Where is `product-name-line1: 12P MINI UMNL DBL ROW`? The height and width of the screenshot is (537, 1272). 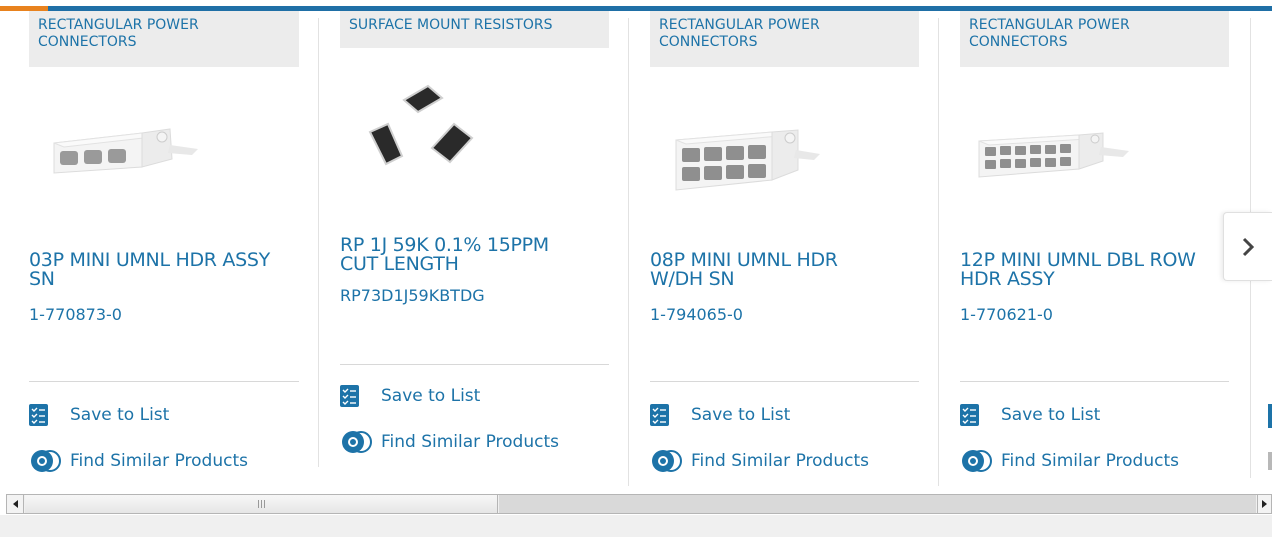
product-name-line1: 12P MINI UMNL DBL ROW is located at coordinates (1078, 260).